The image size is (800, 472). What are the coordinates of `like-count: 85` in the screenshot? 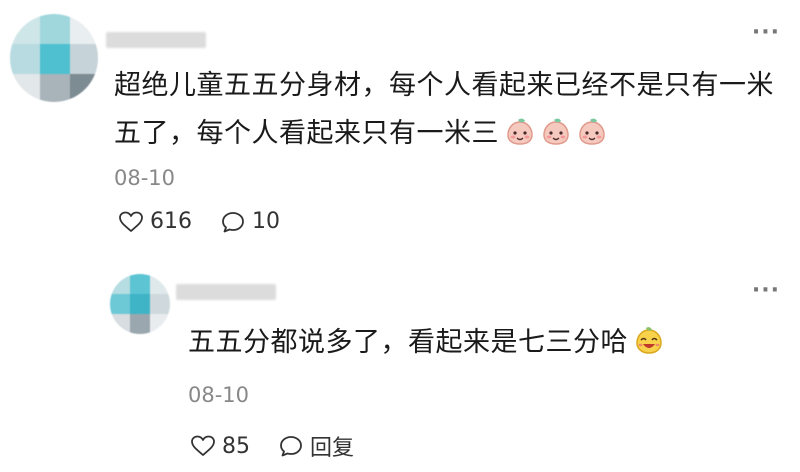 It's located at (236, 446).